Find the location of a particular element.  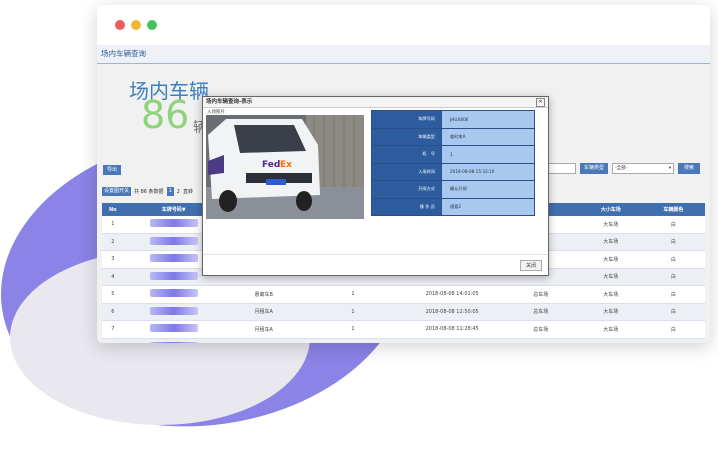

info-value: JHUX806 is located at coordinates (488, 119).